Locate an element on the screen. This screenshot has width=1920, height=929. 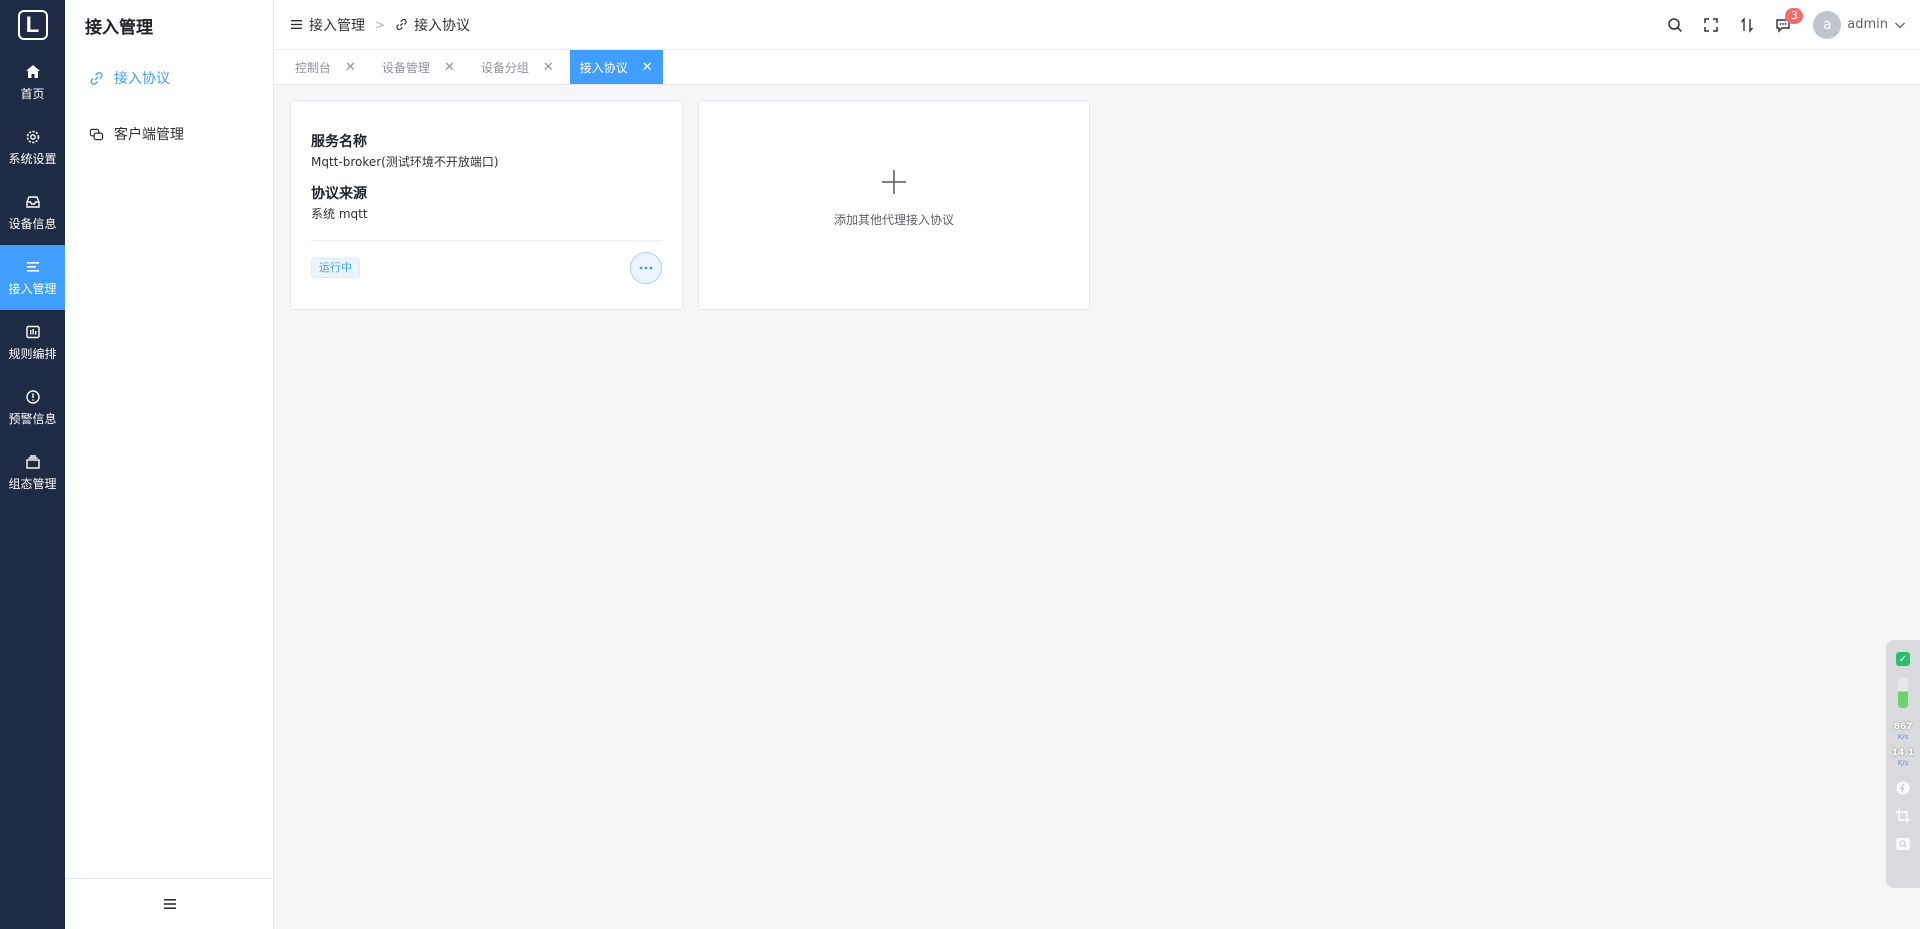
tab-device-group: 设备分组 ✕ is located at coordinates (517, 67).